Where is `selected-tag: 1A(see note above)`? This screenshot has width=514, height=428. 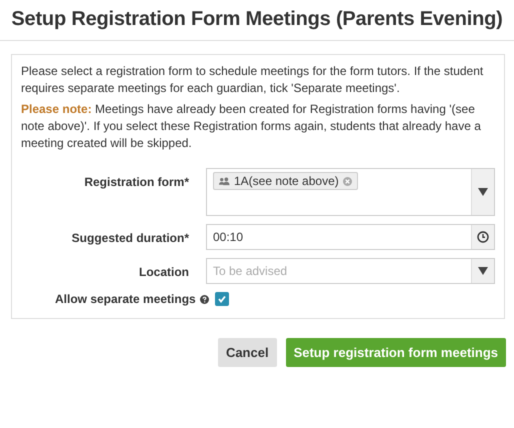 selected-tag: 1A(see note above) is located at coordinates (285, 181).